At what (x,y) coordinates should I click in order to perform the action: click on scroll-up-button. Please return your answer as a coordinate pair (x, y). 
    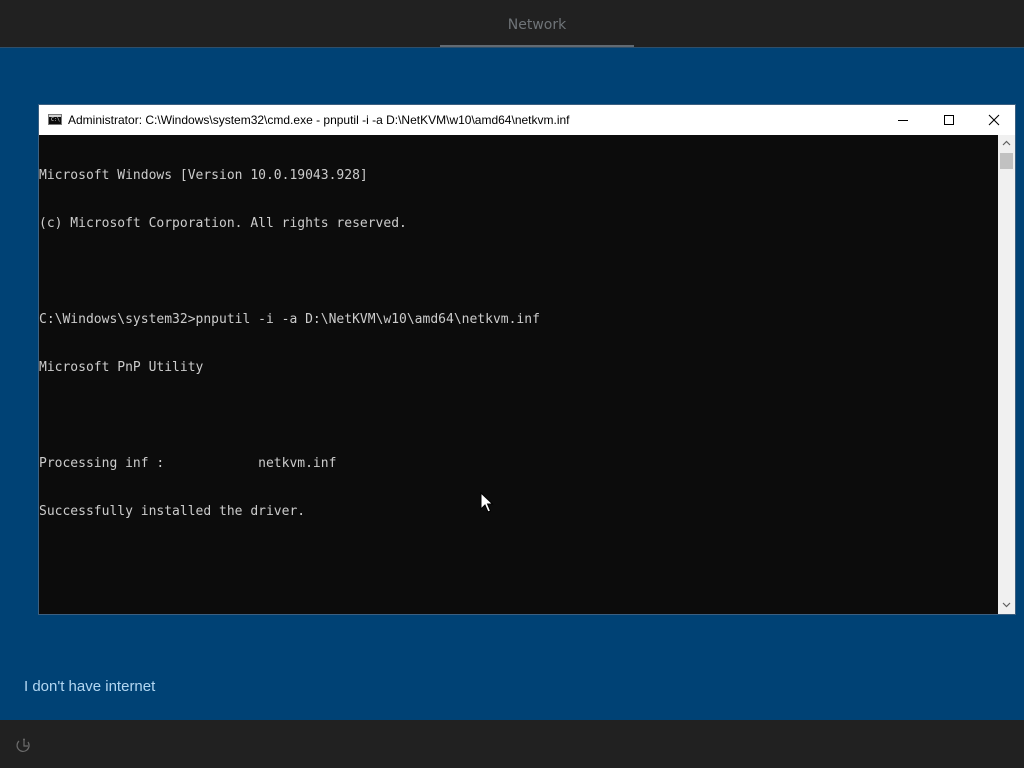
    Looking at the image, I should click on (1006, 143).